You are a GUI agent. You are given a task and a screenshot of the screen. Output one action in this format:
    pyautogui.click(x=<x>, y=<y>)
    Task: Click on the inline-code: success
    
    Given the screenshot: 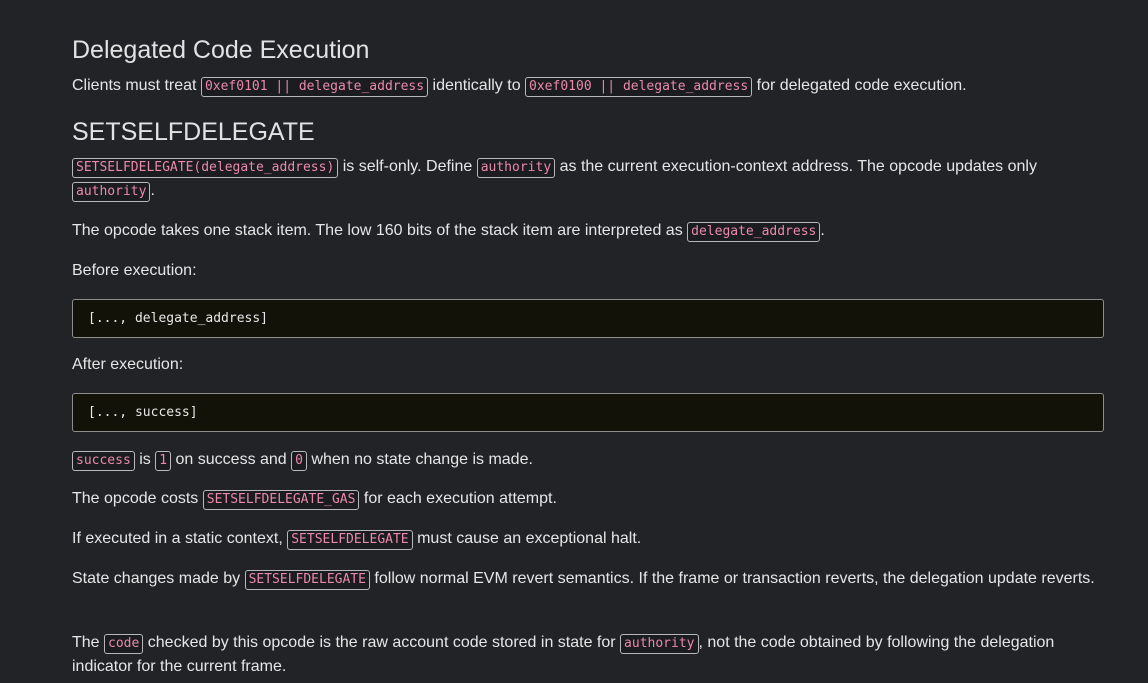 What is the action you would take?
    pyautogui.click(x=103, y=461)
    